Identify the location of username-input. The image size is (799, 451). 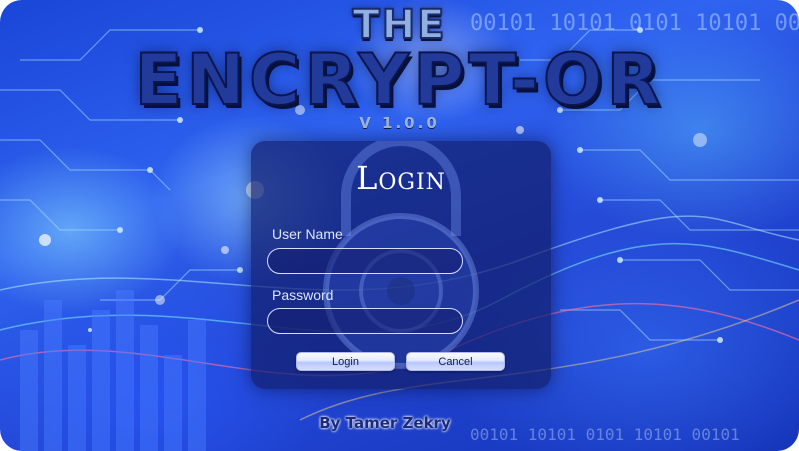
(365, 261).